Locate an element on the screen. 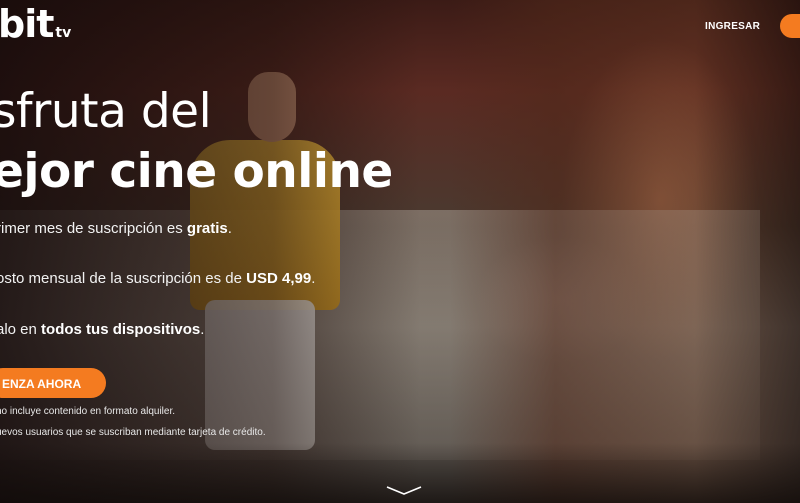 This screenshot has height=503, width=800. page-title: sfruta del ejor cine online is located at coordinates (196, 142).